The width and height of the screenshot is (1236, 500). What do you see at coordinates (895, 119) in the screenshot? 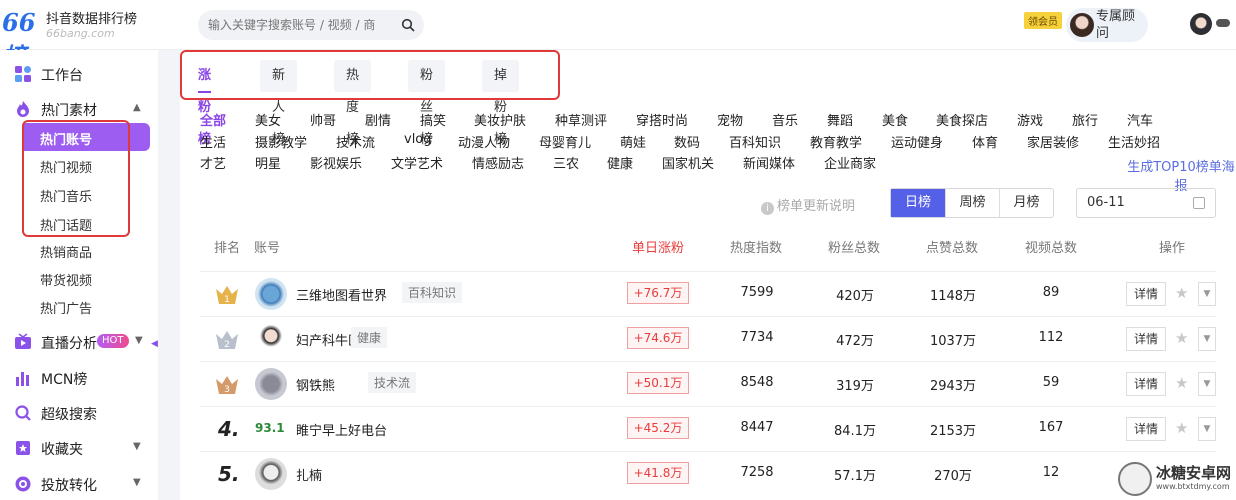
I see `category-item: 美食` at bounding box center [895, 119].